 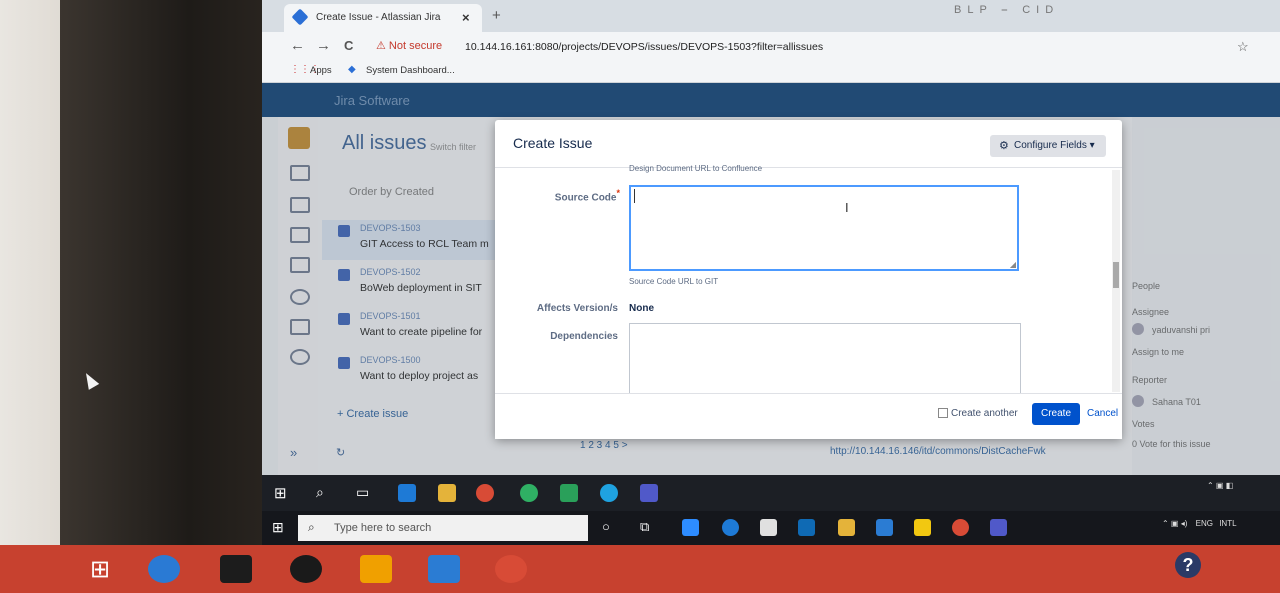 What do you see at coordinates (604, 445) in the screenshot?
I see `pagination: 1 2 3 4 5 >` at bounding box center [604, 445].